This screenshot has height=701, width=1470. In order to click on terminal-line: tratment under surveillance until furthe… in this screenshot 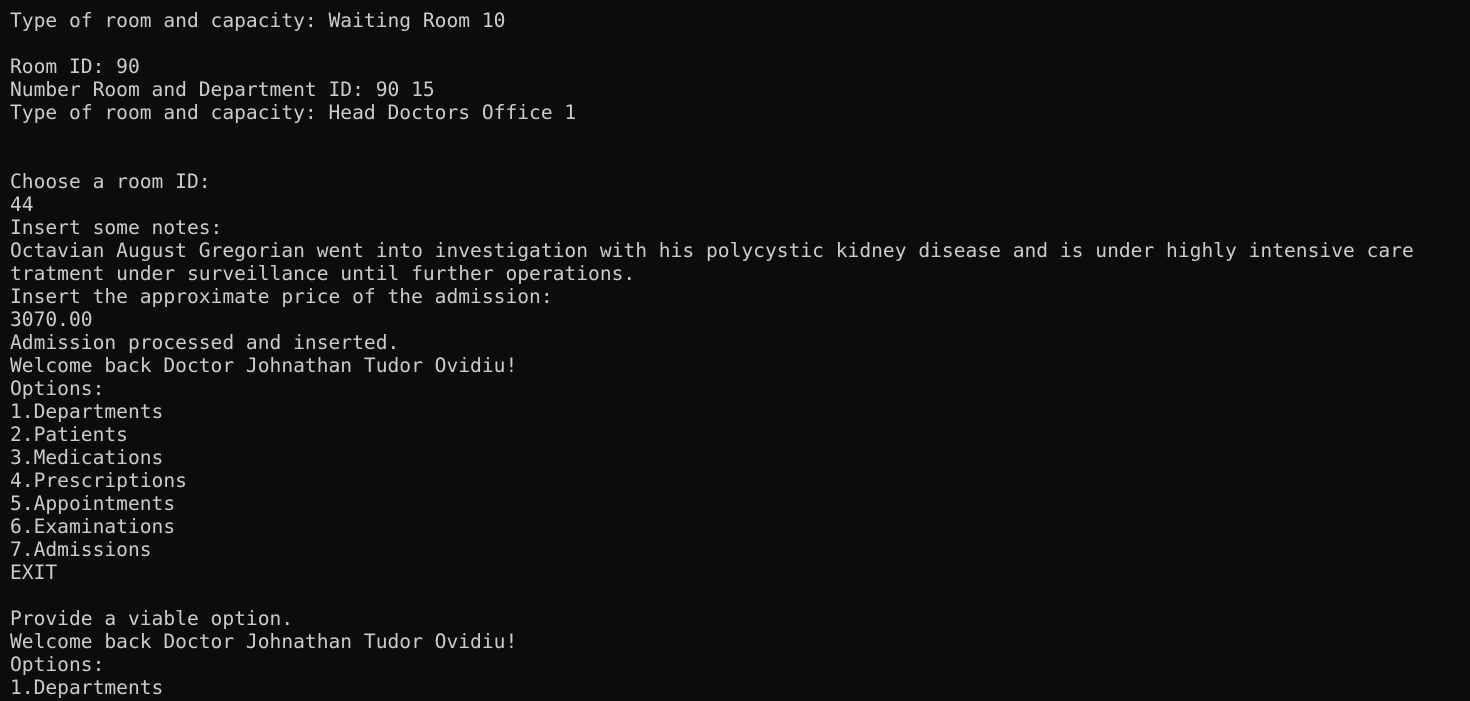, I will do `click(323, 273)`.